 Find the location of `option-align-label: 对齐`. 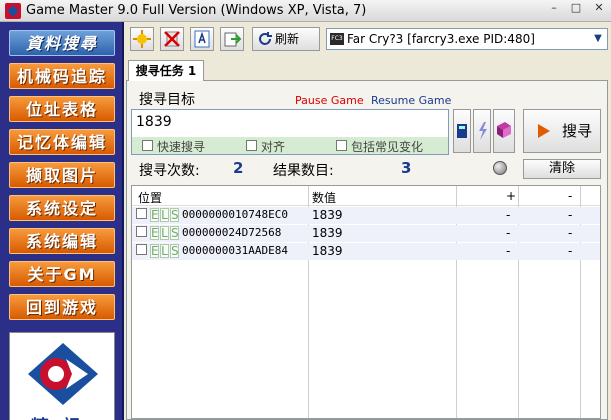

option-align-label: 对齐 is located at coordinates (273, 147).